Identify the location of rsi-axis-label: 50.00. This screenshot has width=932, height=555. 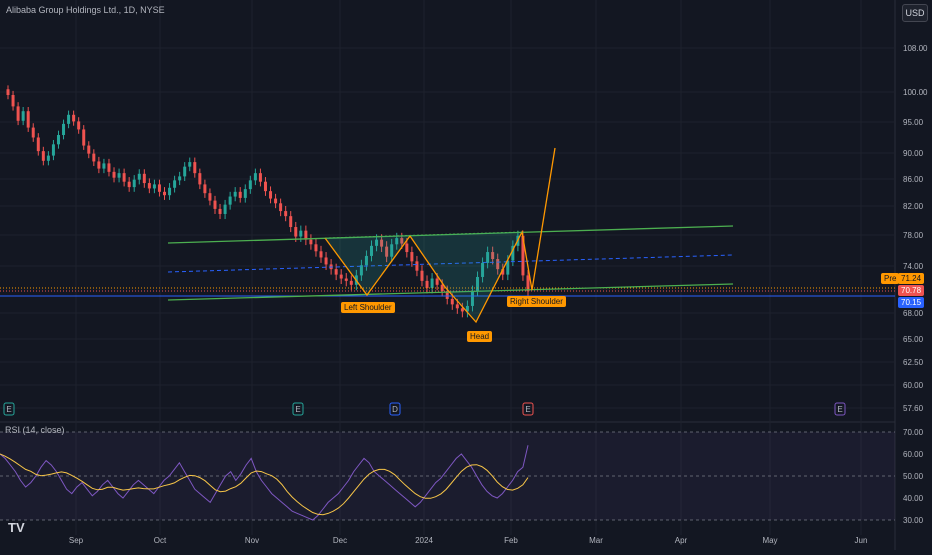
(913, 476).